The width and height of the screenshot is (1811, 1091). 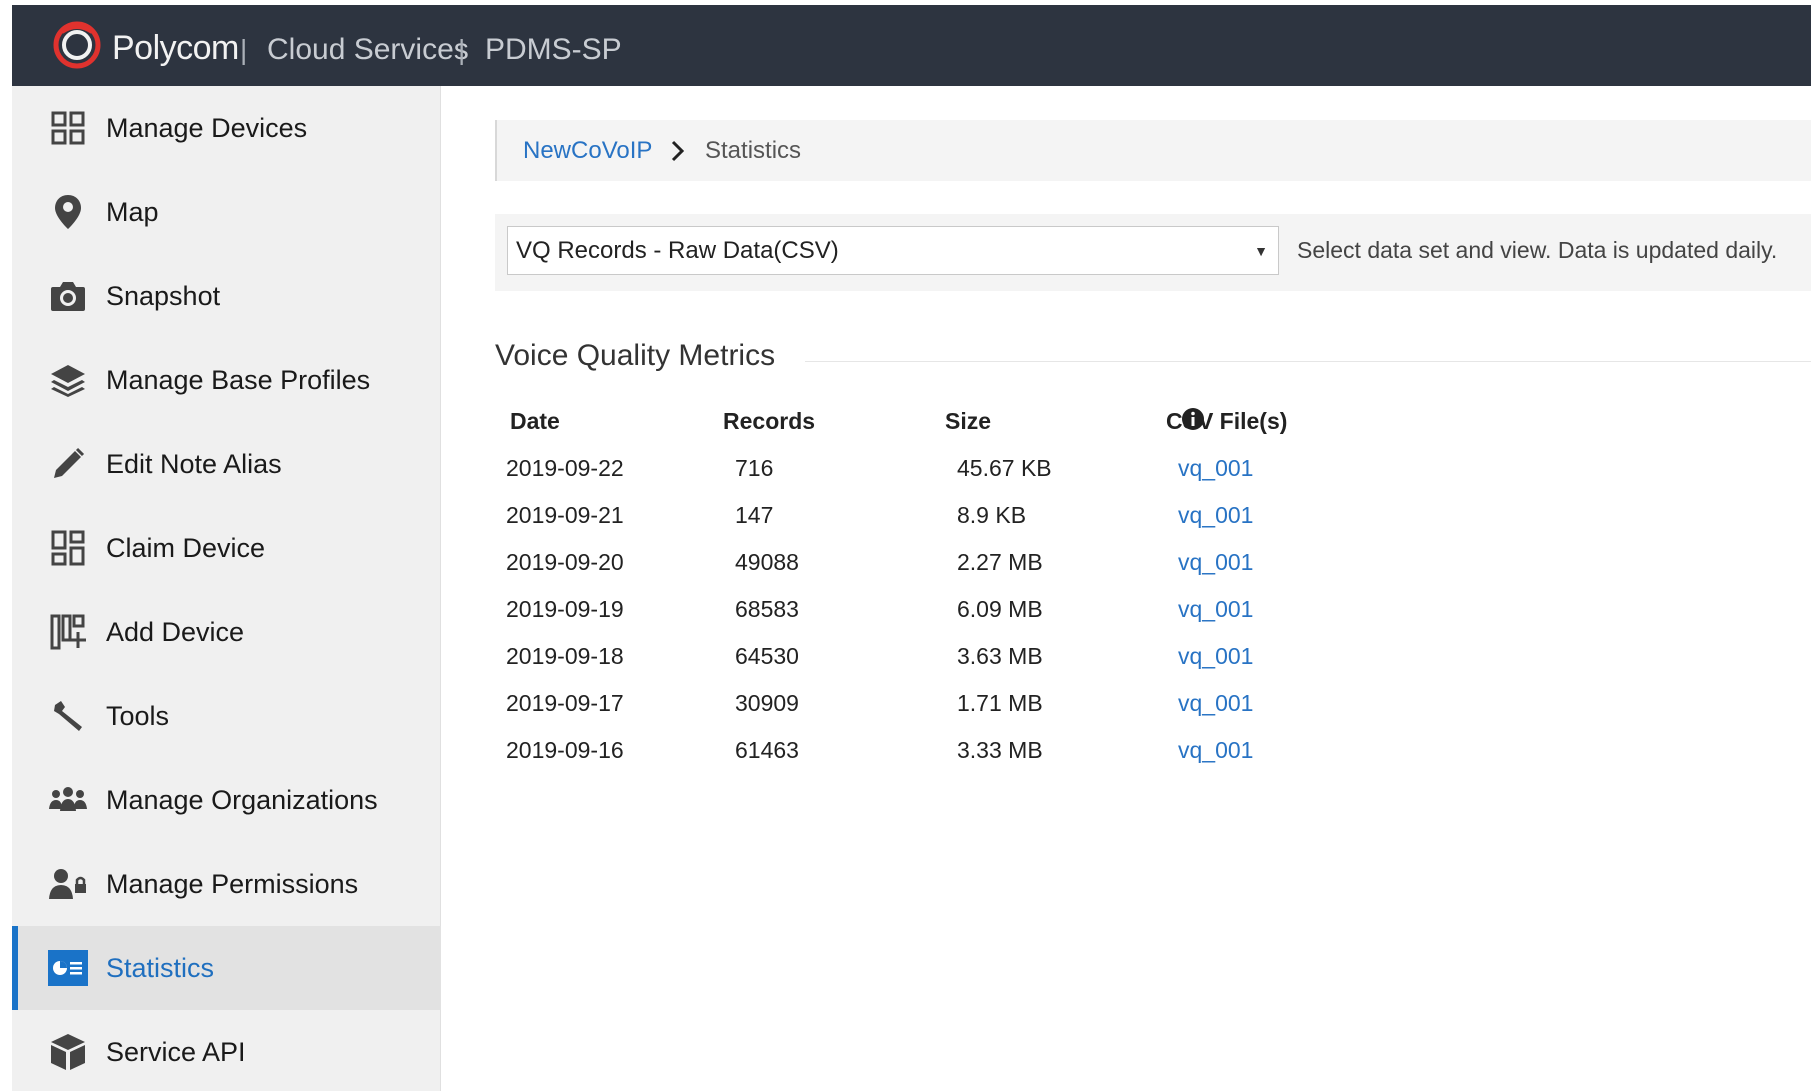 What do you see at coordinates (226, 296) in the screenshot?
I see `sidebar-item-snapshot: Snapshot` at bounding box center [226, 296].